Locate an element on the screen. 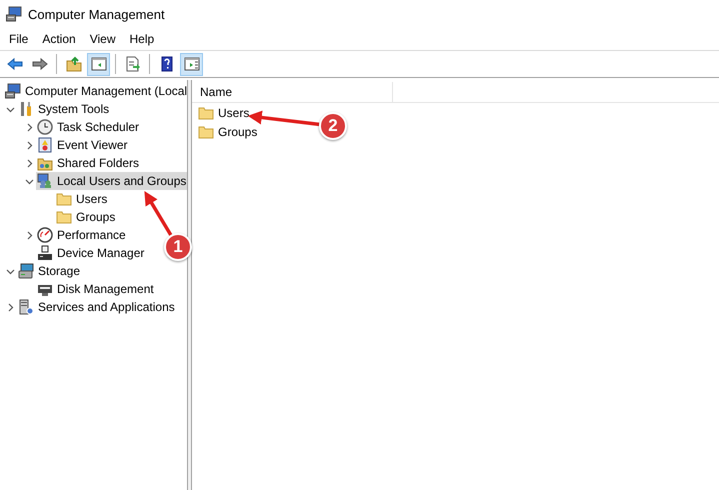 This screenshot has height=490, width=719. pane-toggle-icon is located at coordinates (98, 64).